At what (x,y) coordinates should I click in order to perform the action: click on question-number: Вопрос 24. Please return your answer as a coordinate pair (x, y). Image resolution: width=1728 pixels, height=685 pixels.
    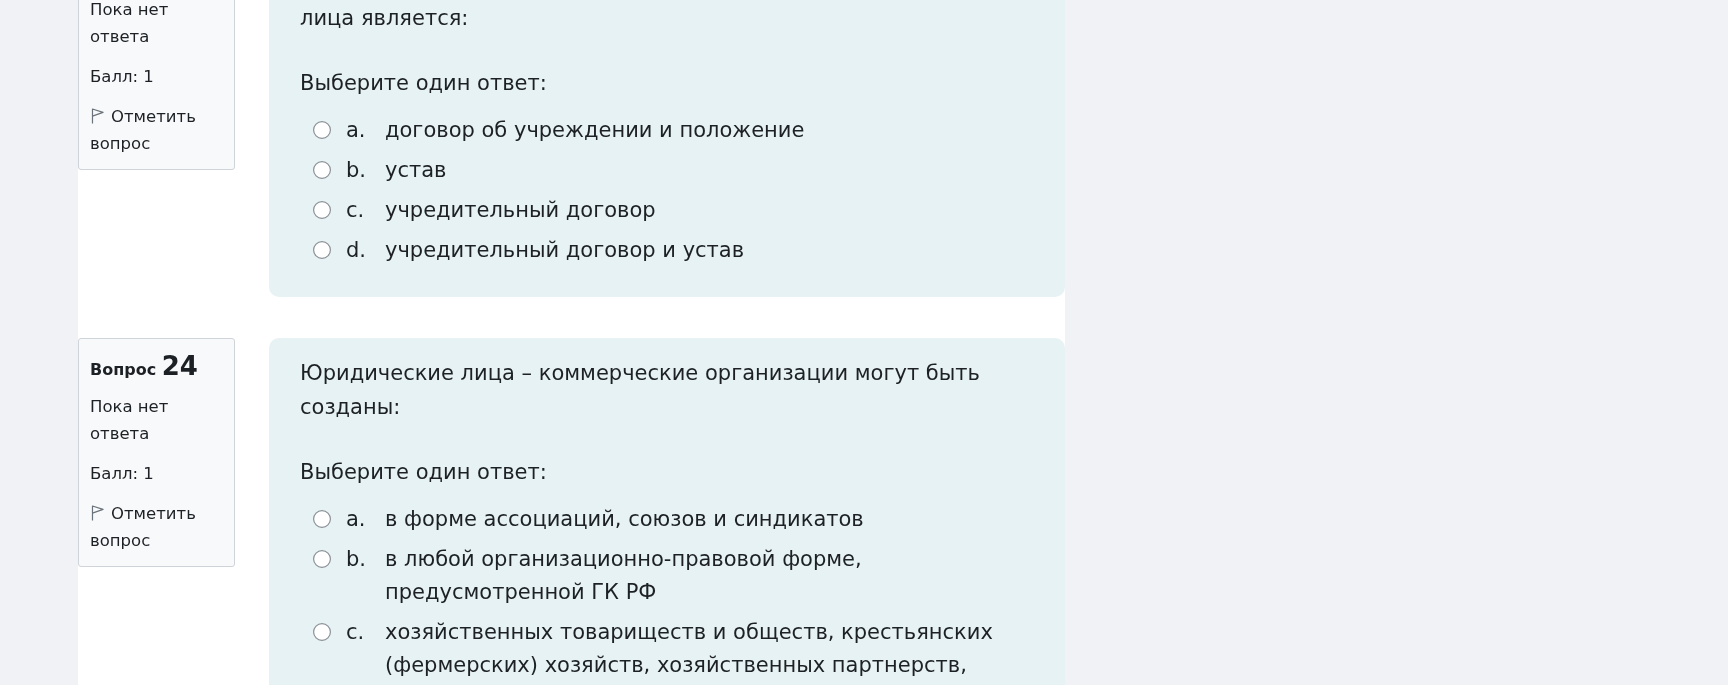
    Looking at the image, I should click on (144, 367).